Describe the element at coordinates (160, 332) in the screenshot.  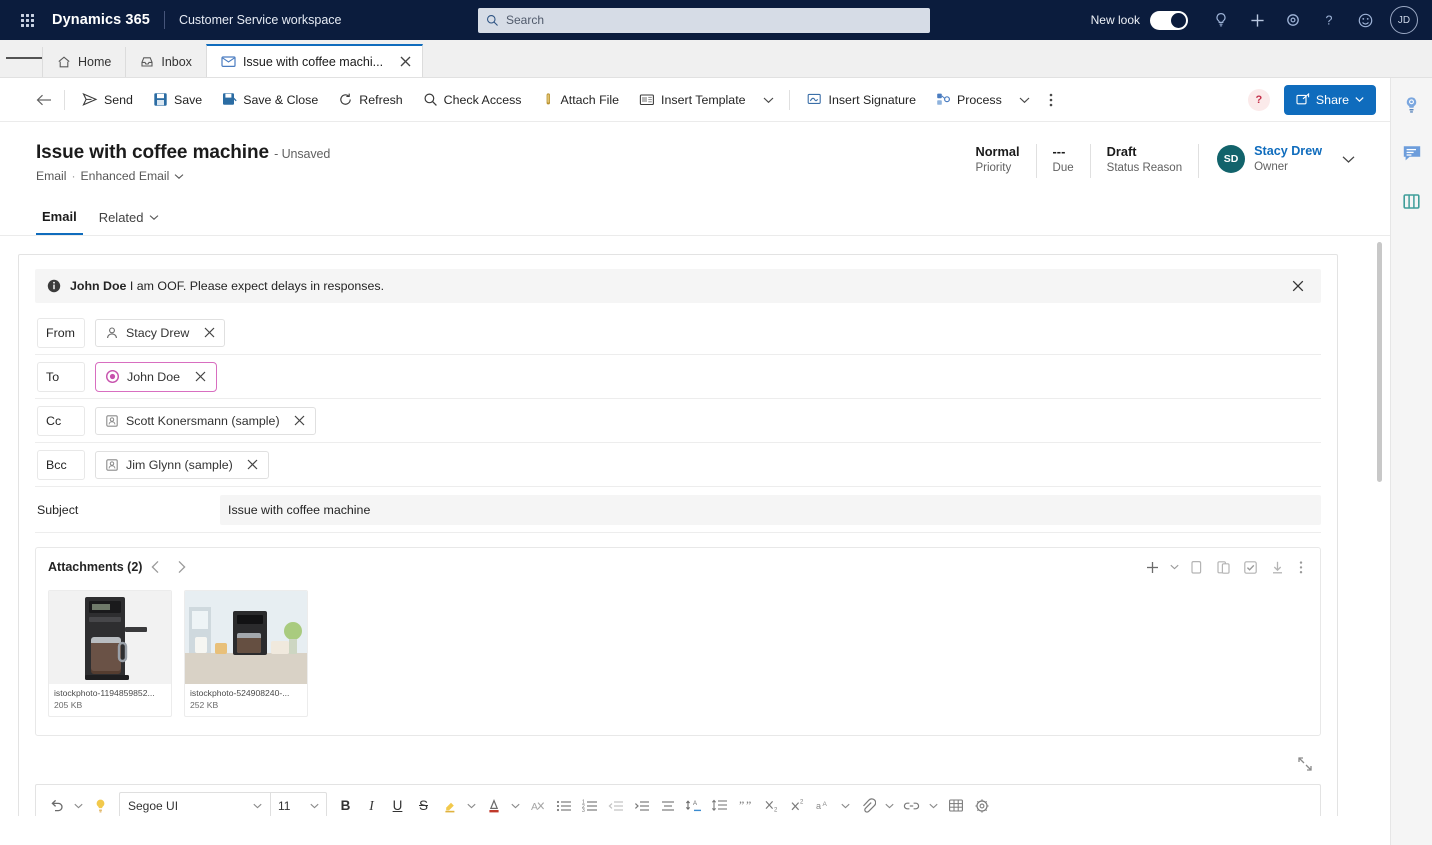
I see `recipient-pill-from: Stacy Drew` at that location.